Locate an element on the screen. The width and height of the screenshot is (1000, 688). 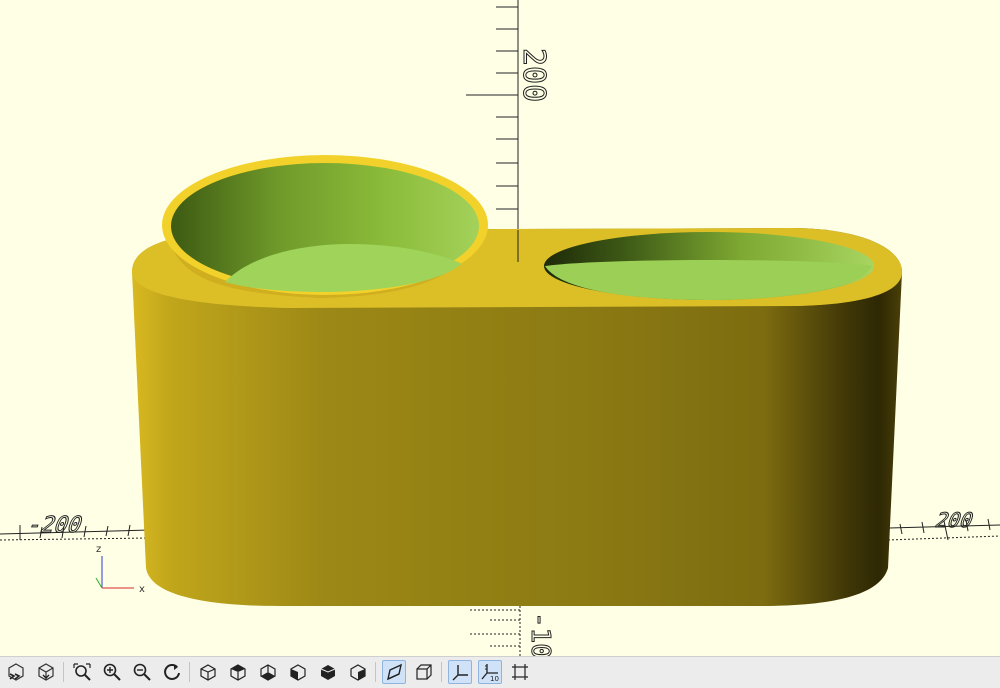
preview-icon is located at coordinates (46, 672).